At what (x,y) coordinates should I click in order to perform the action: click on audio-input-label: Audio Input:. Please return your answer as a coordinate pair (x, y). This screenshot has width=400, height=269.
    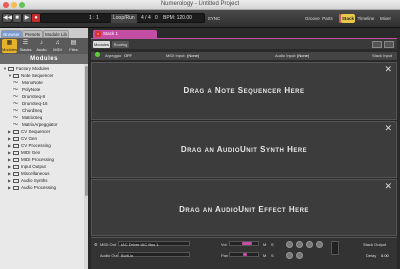
    Looking at the image, I should click on (286, 55).